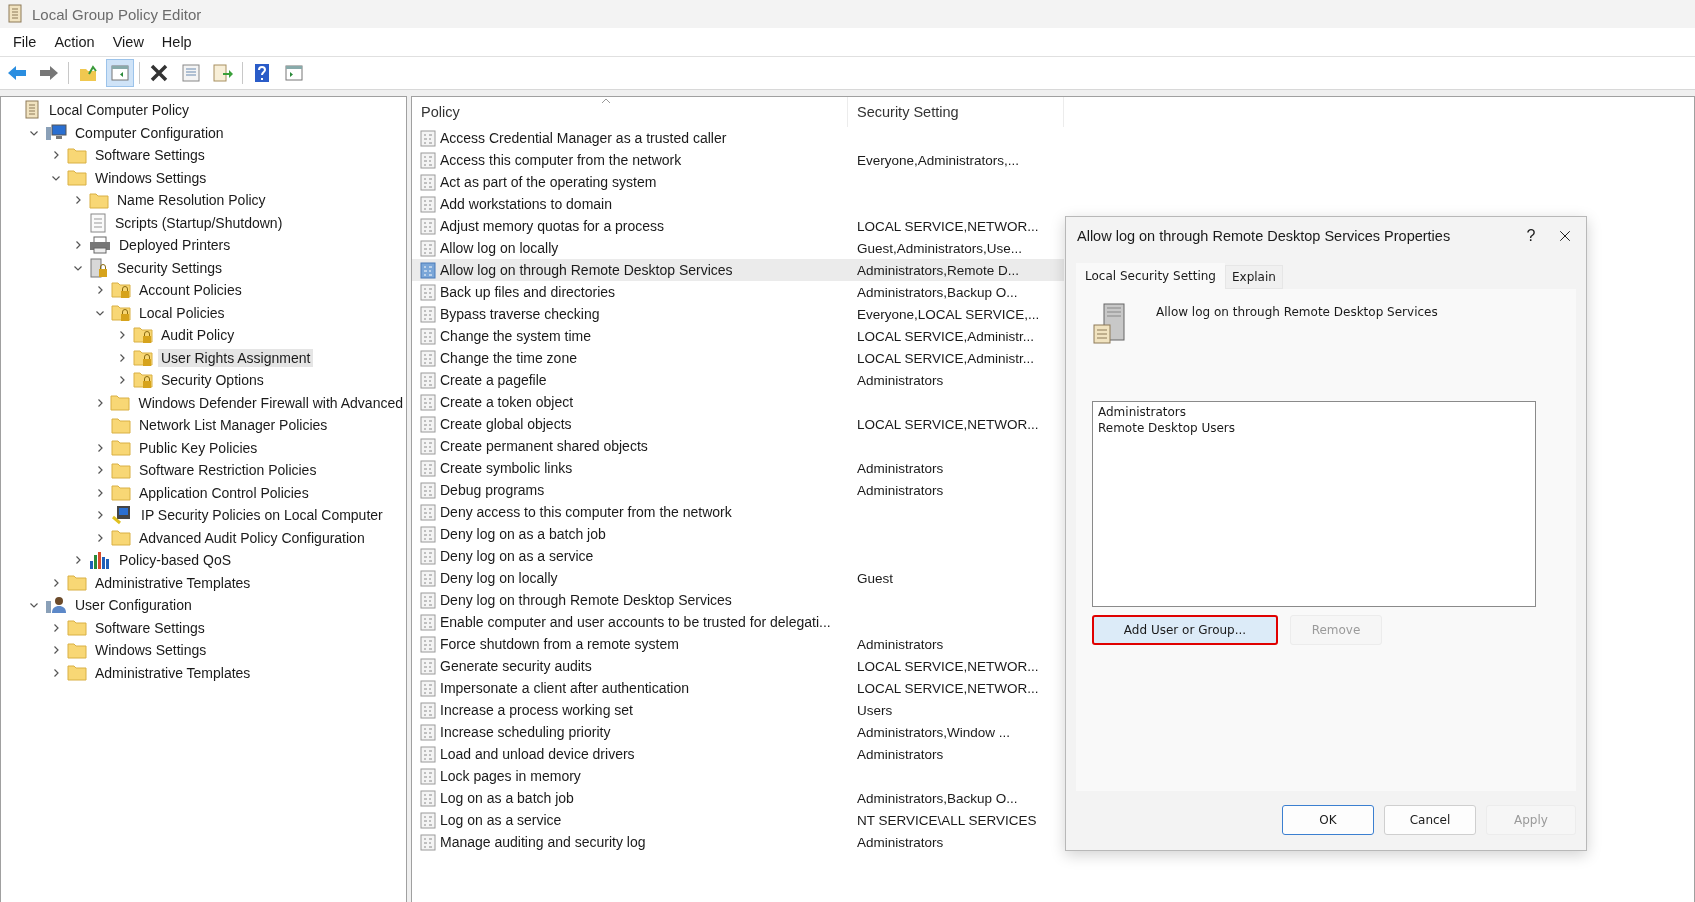 This screenshot has height=902, width=1695. I want to click on tree-item: Advanced Audit Policy Configuration, so click(252, 537).